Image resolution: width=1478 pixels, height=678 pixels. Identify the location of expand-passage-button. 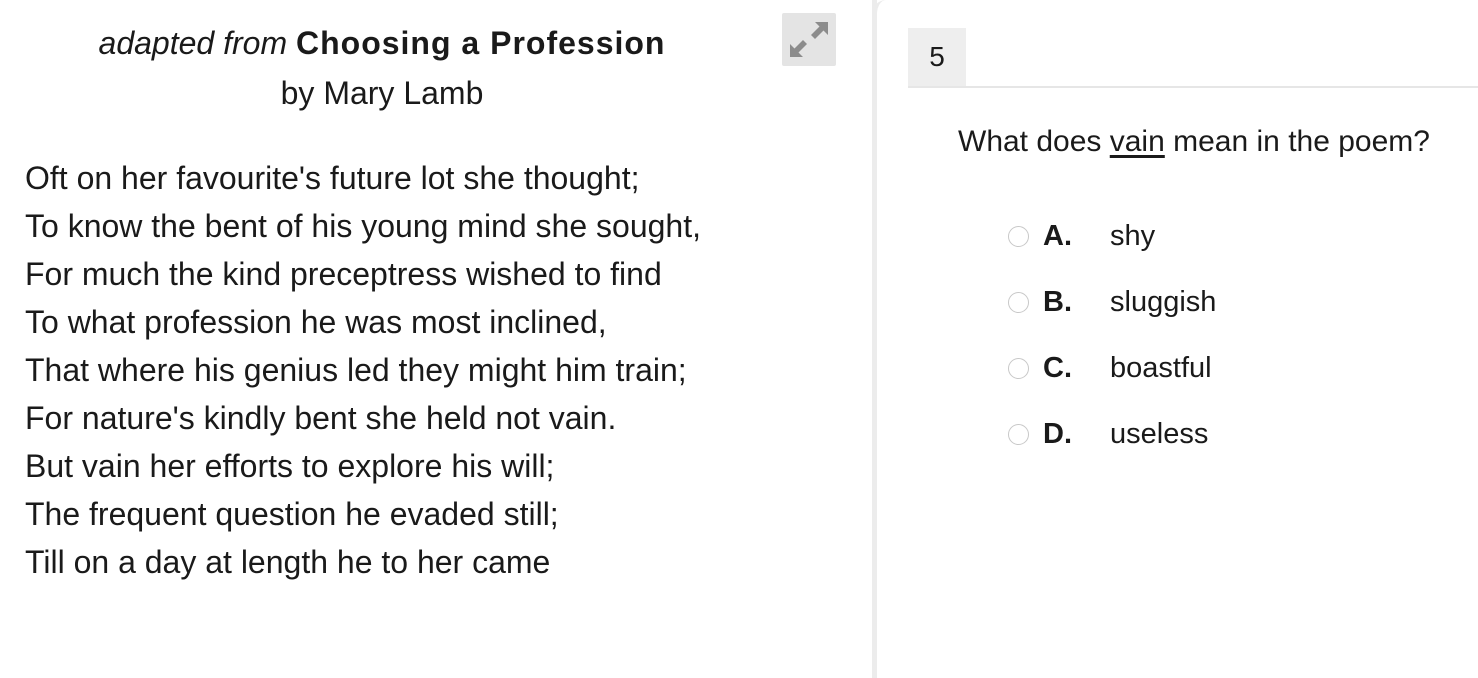
(809, 39).